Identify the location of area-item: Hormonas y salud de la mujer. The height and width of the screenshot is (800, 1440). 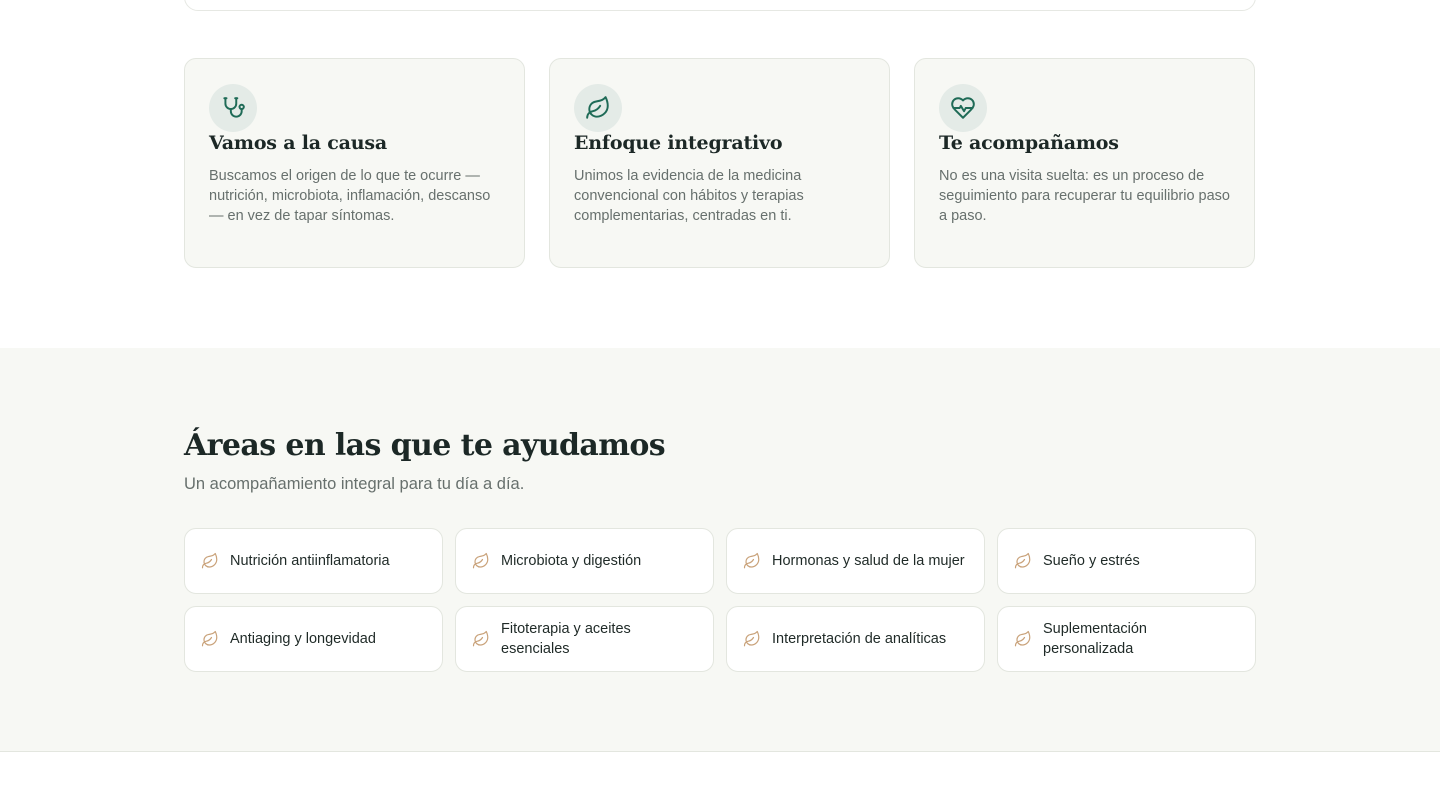
(855, 561).